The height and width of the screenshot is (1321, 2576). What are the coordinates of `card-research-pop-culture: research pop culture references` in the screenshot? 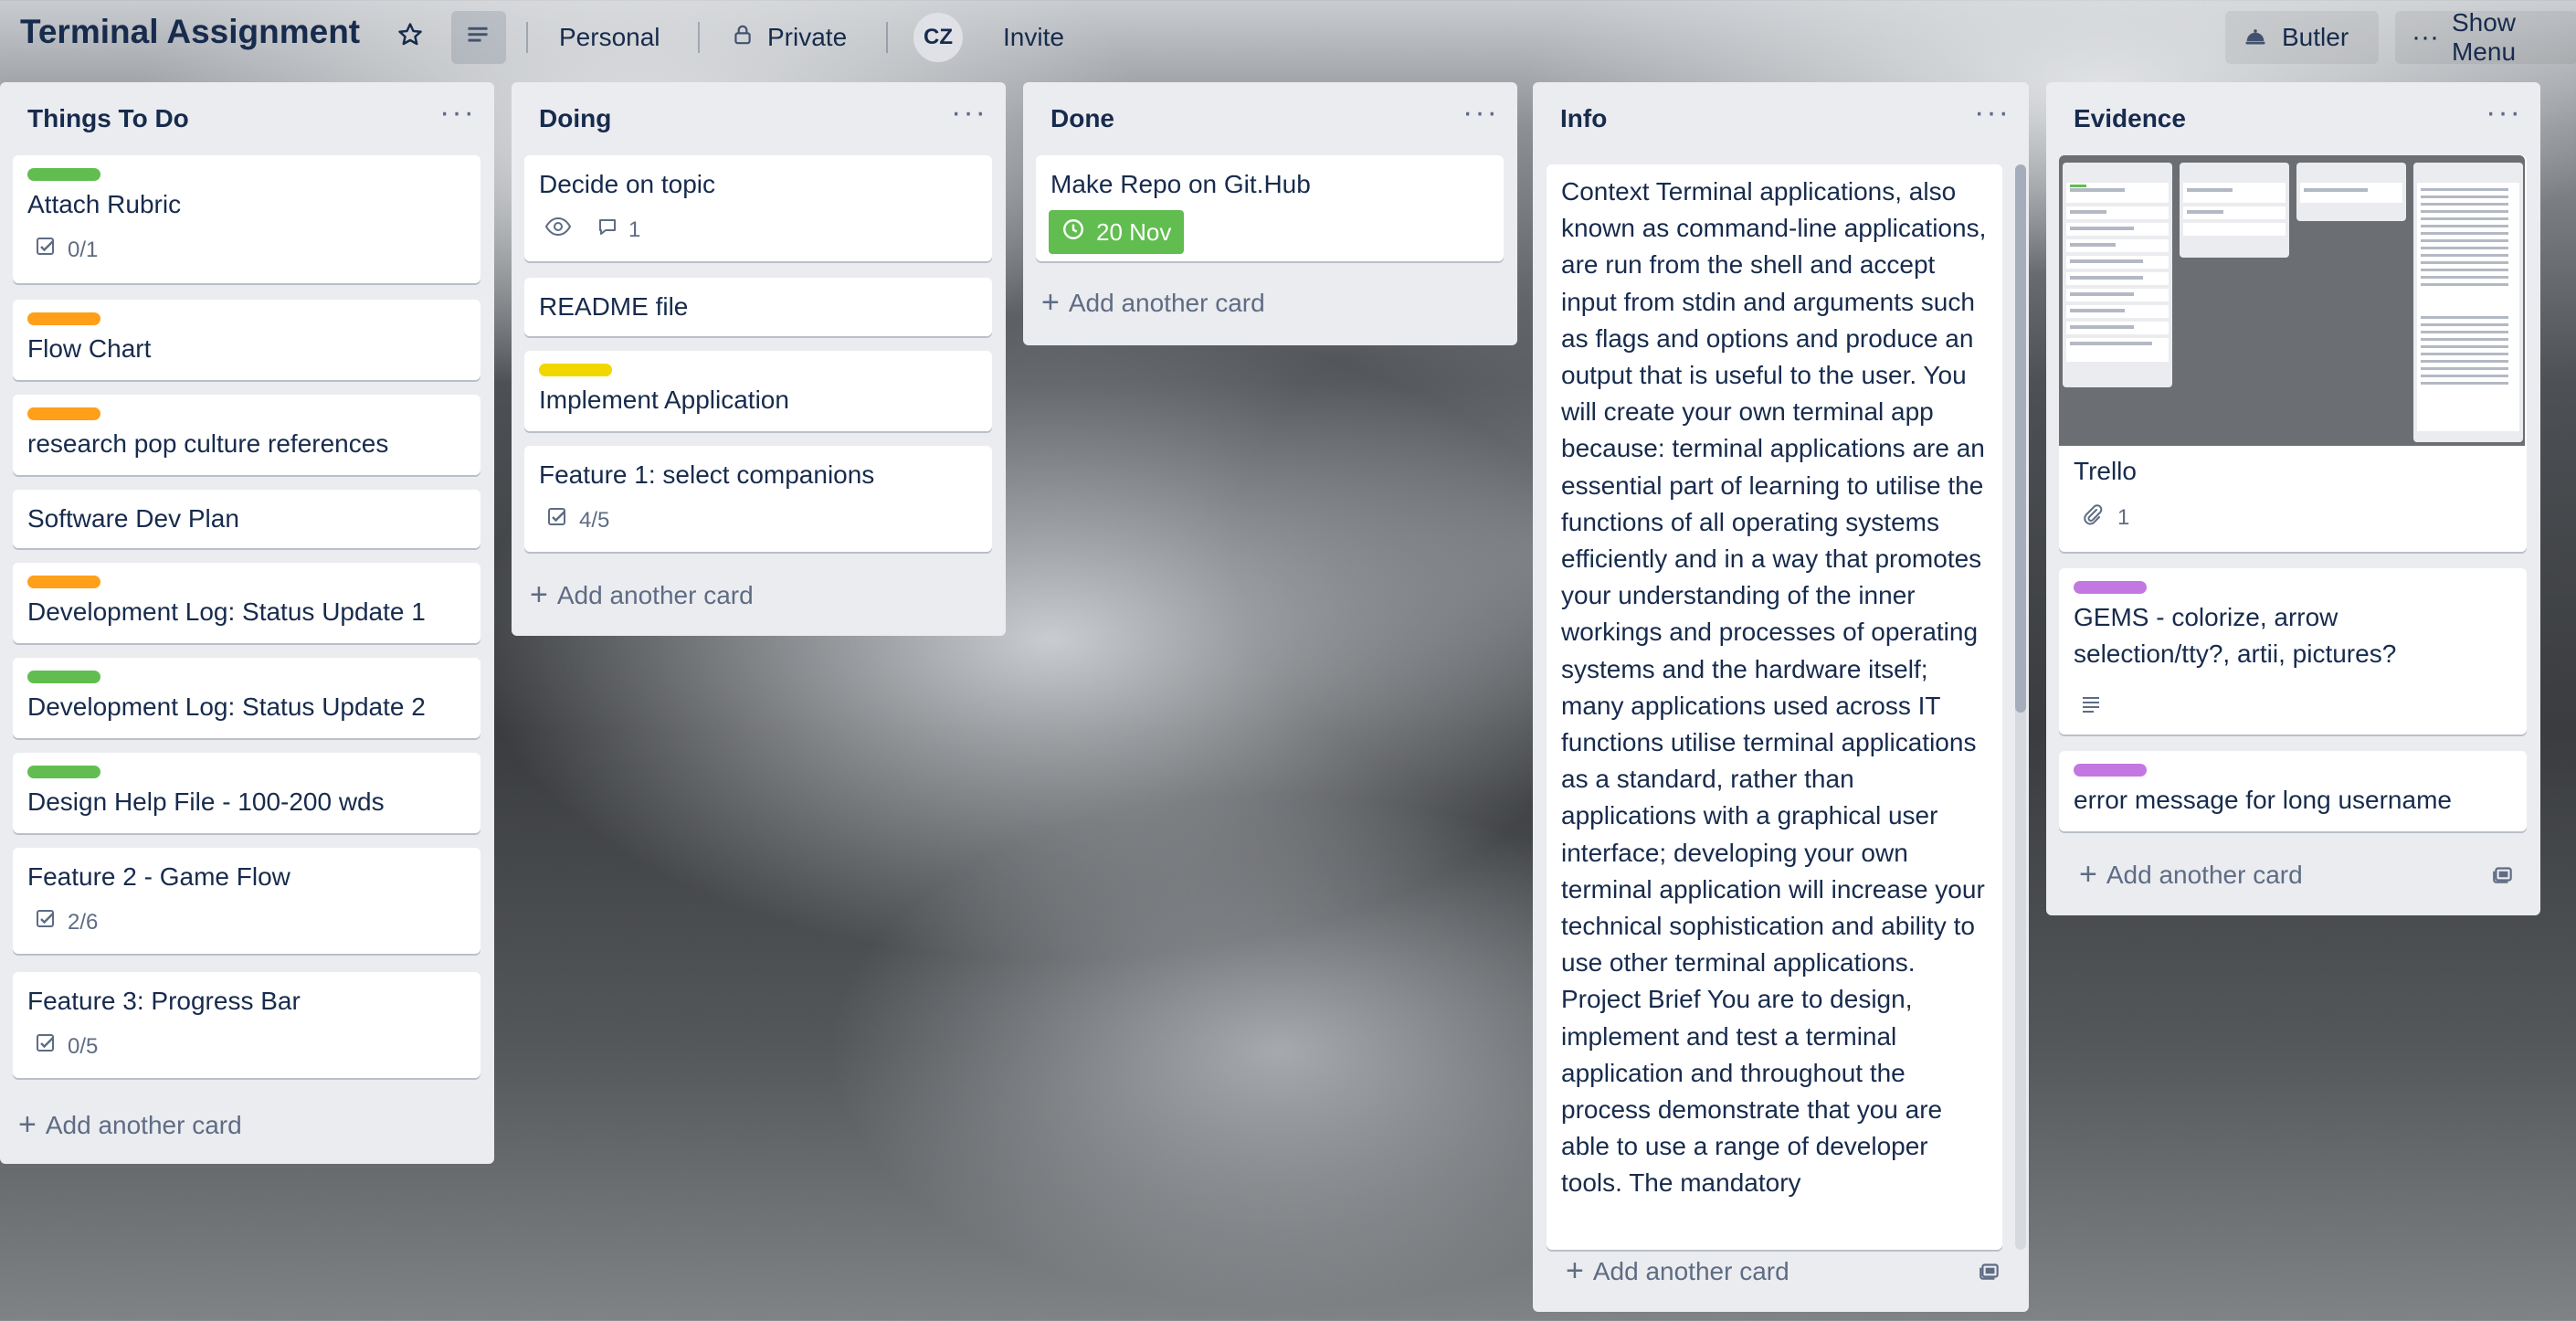 It's located at (246, 435).